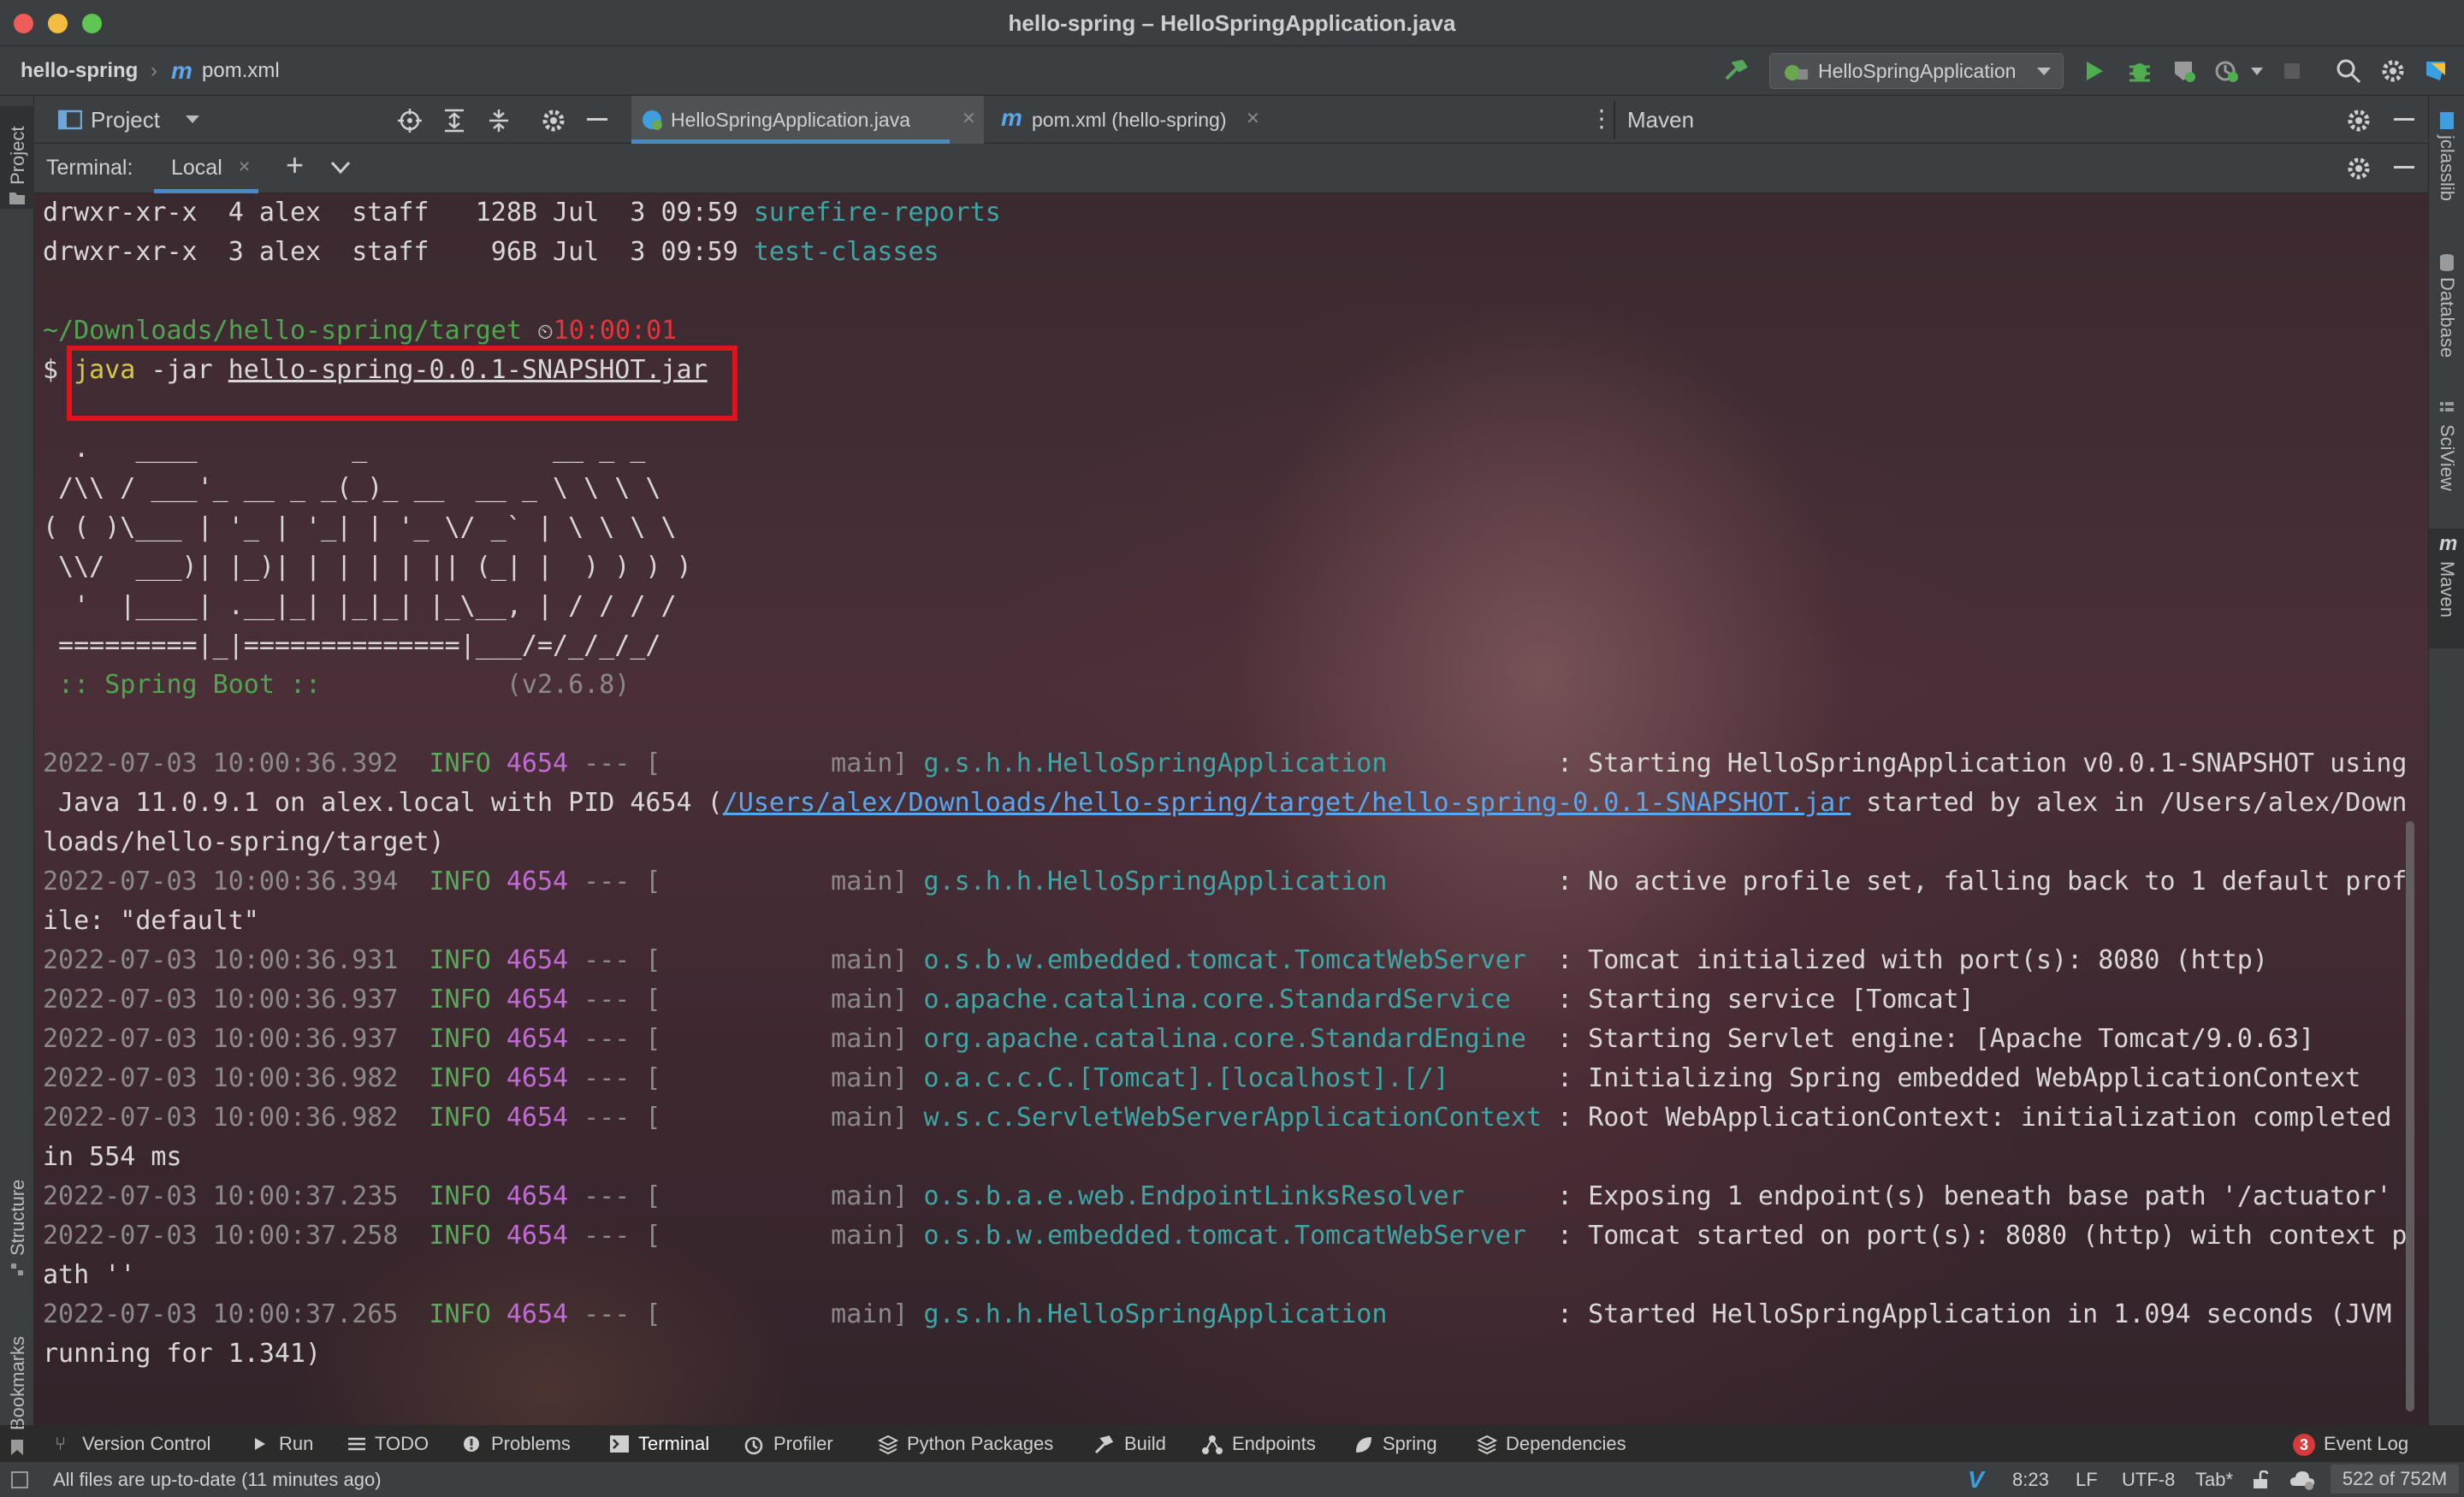  Describe the element at coordinates (2260, 1479) in the screenshot. I see `lock-icon` at that location.